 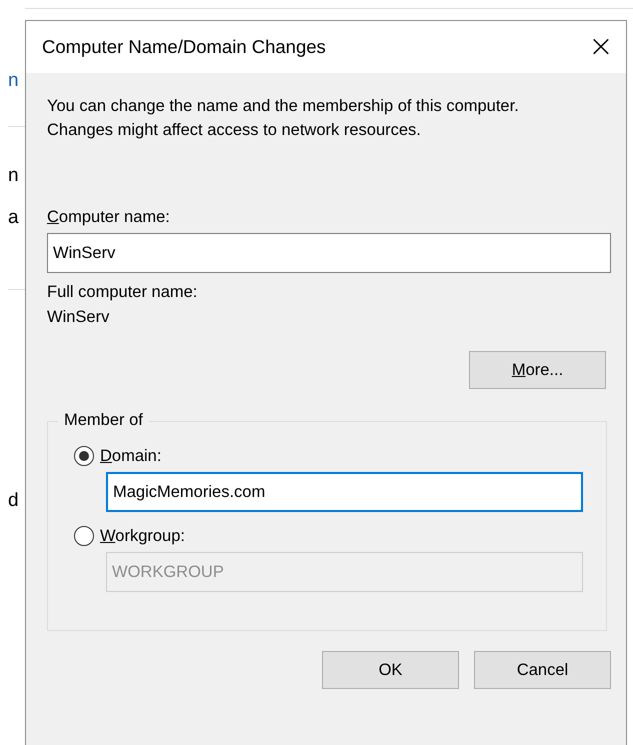 What do you see at coordinates (109, 217) in the screenshot?
I see `field-label: Computer name:` at bounding box center [109, 217].